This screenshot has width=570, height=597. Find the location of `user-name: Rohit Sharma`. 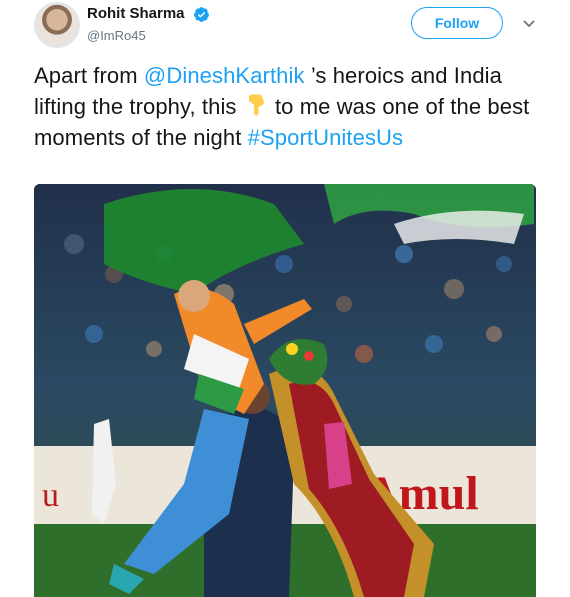

user-name: Rohit Sharma is located at coordinates (136, 14).